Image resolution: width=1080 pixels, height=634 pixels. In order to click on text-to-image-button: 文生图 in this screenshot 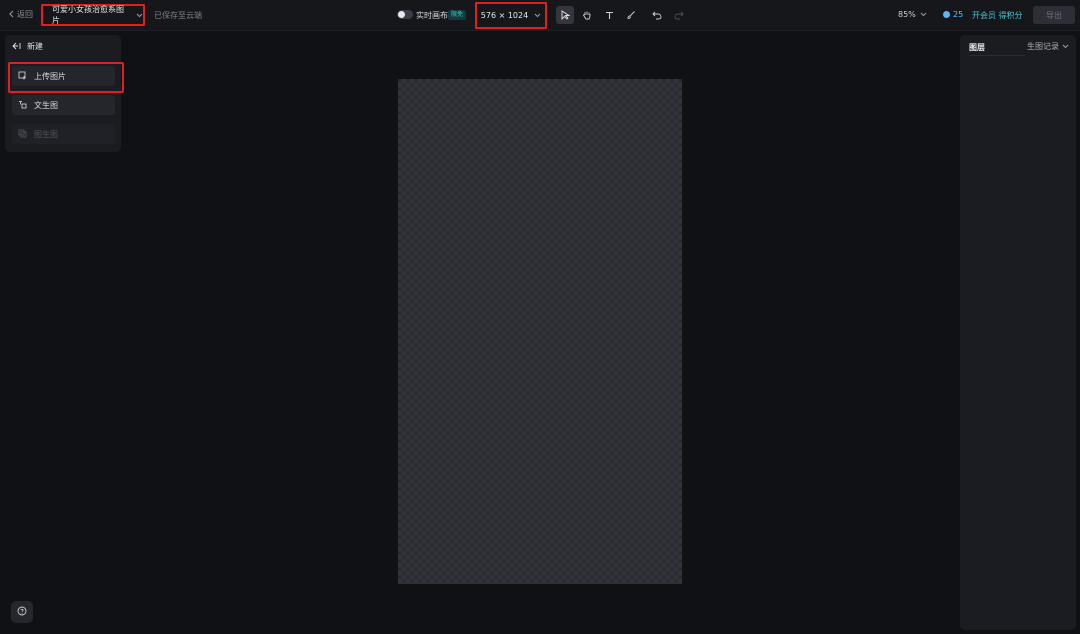, I will do `click(63, 105)`.